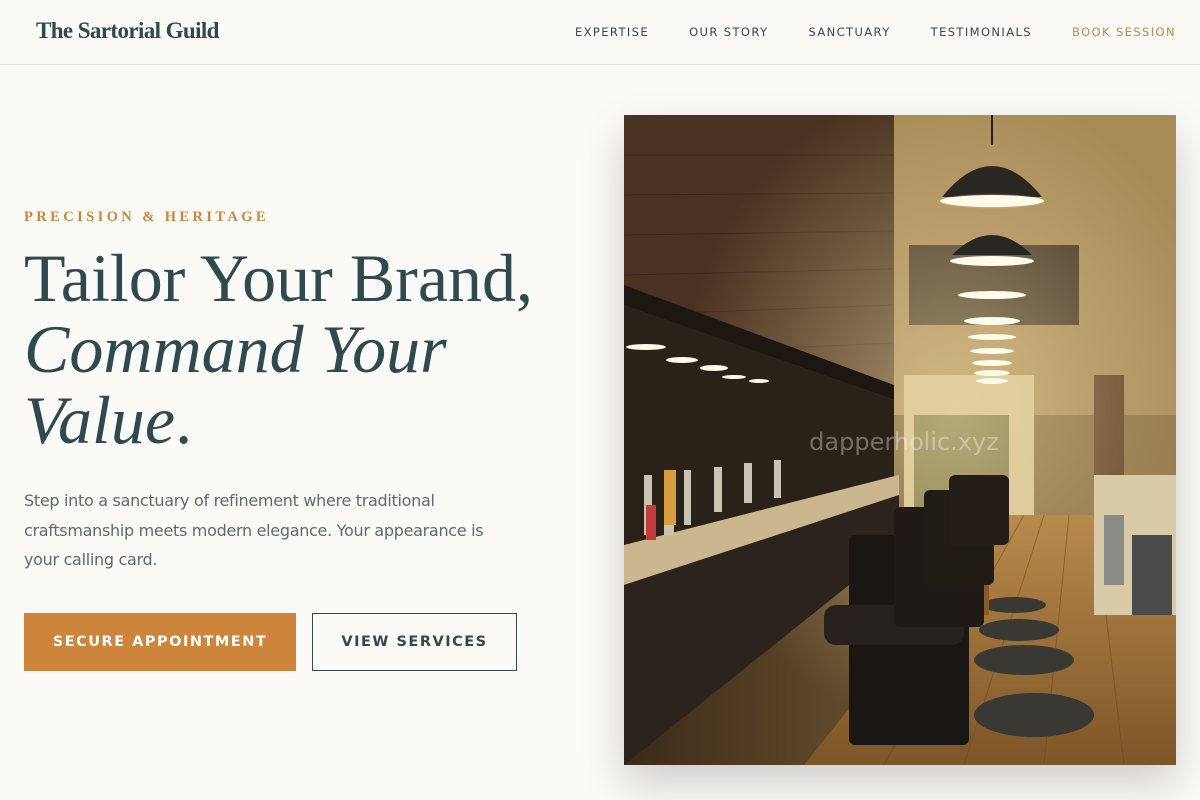  I want to click on headline-line-1: Tailor Your Brand,, so click(279, 278).